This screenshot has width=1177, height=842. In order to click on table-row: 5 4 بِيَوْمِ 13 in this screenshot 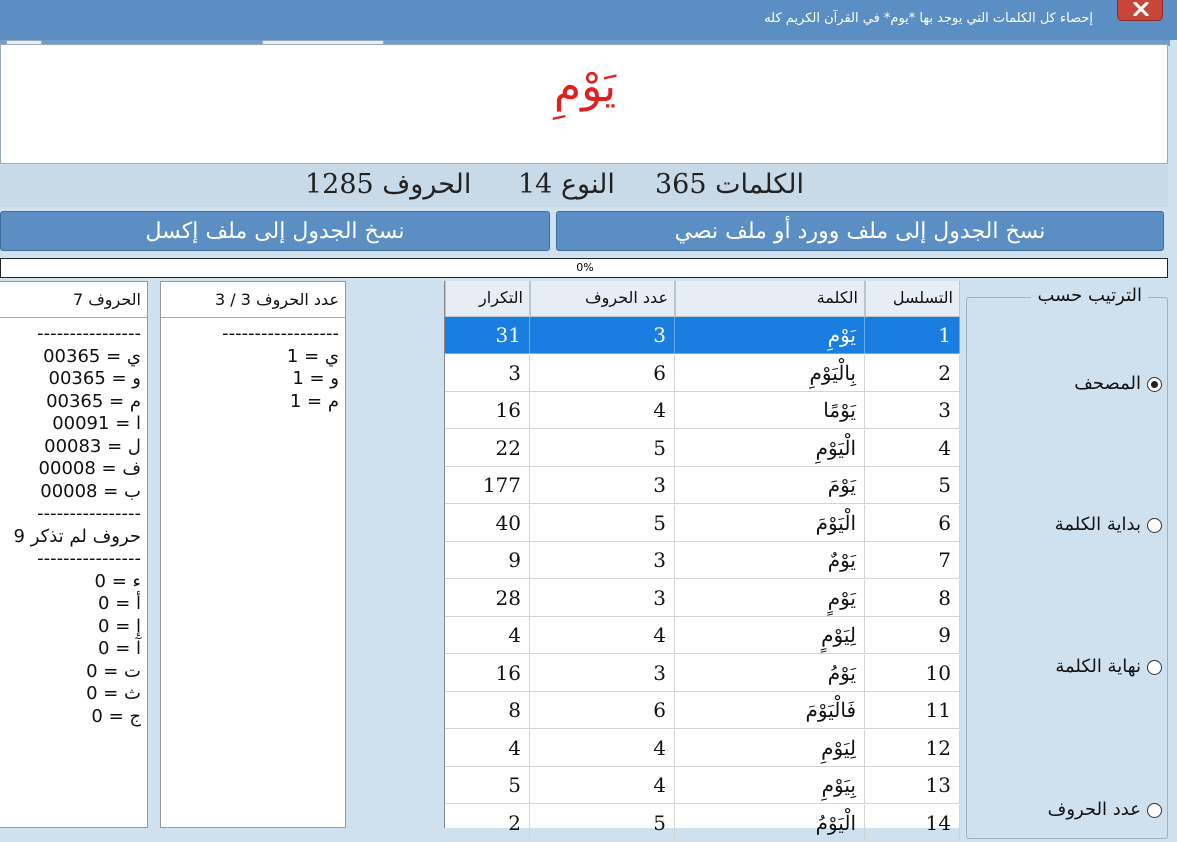, I will do `click(702, 785)`.